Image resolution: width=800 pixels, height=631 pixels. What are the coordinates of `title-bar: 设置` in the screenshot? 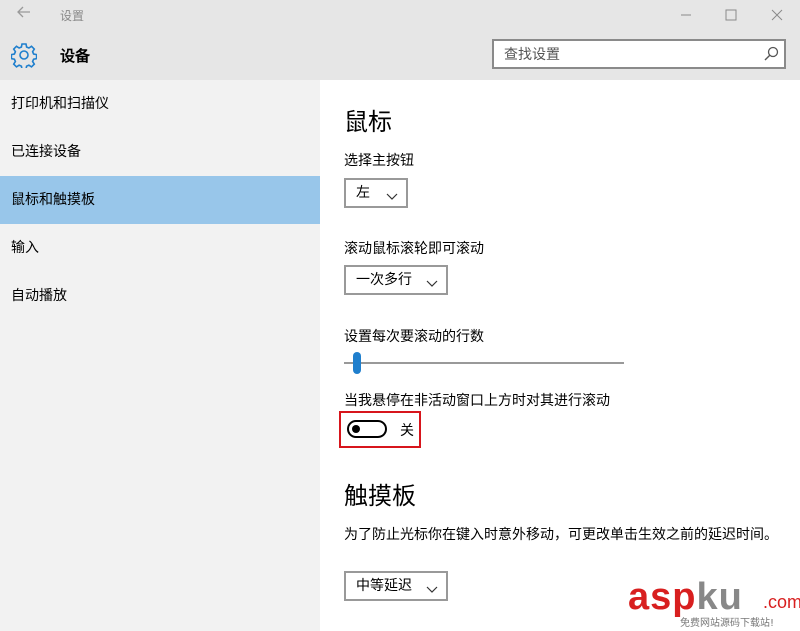 It's located at (400, 15).